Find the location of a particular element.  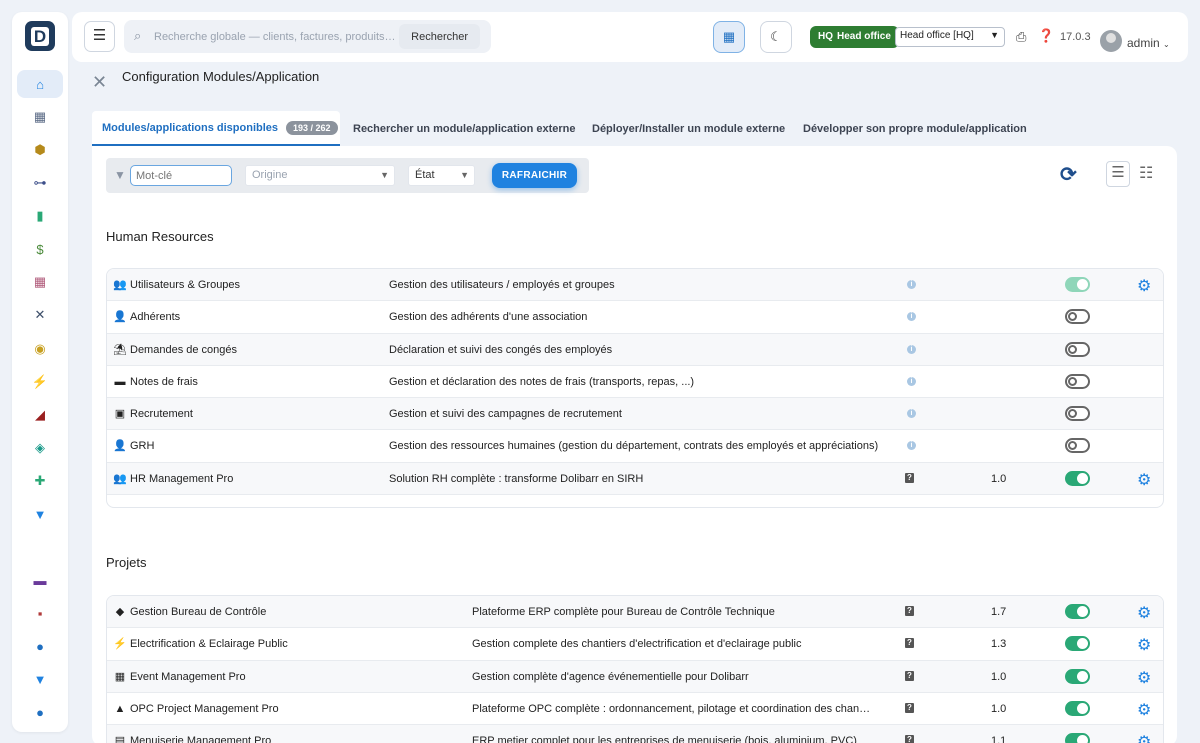

pin-icon: ◢ is located at coordinates (40, 414).